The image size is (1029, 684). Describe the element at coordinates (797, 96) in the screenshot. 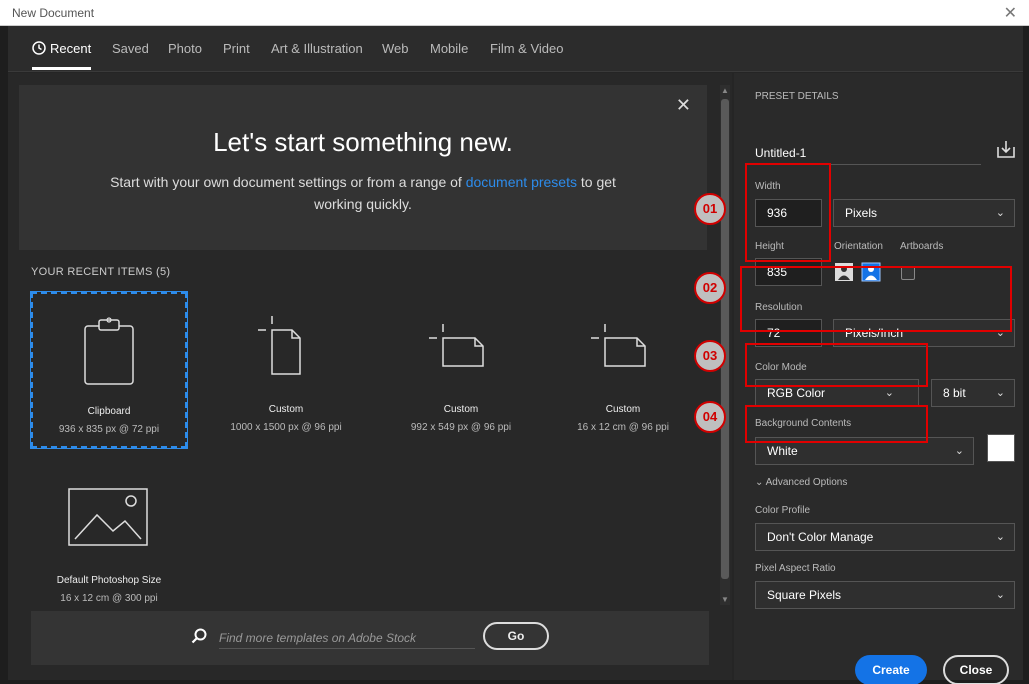

I see `preset-details-heading: PRESET DETAILS` at that location.